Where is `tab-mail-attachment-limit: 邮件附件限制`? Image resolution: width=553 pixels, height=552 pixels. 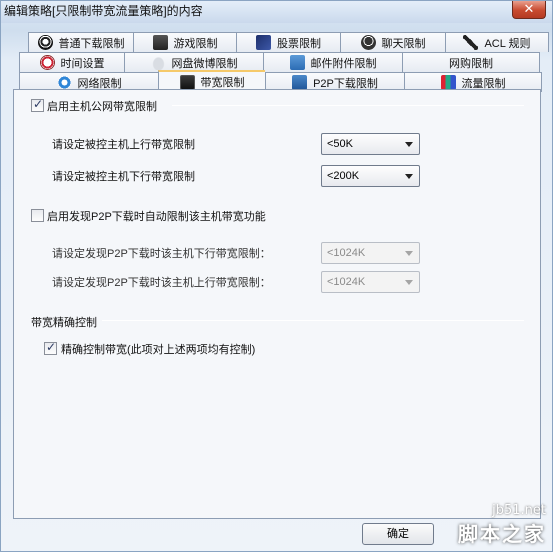 tab-mail-attachment-limit: 邮件附件限制 is located at coordinates (332, 62).